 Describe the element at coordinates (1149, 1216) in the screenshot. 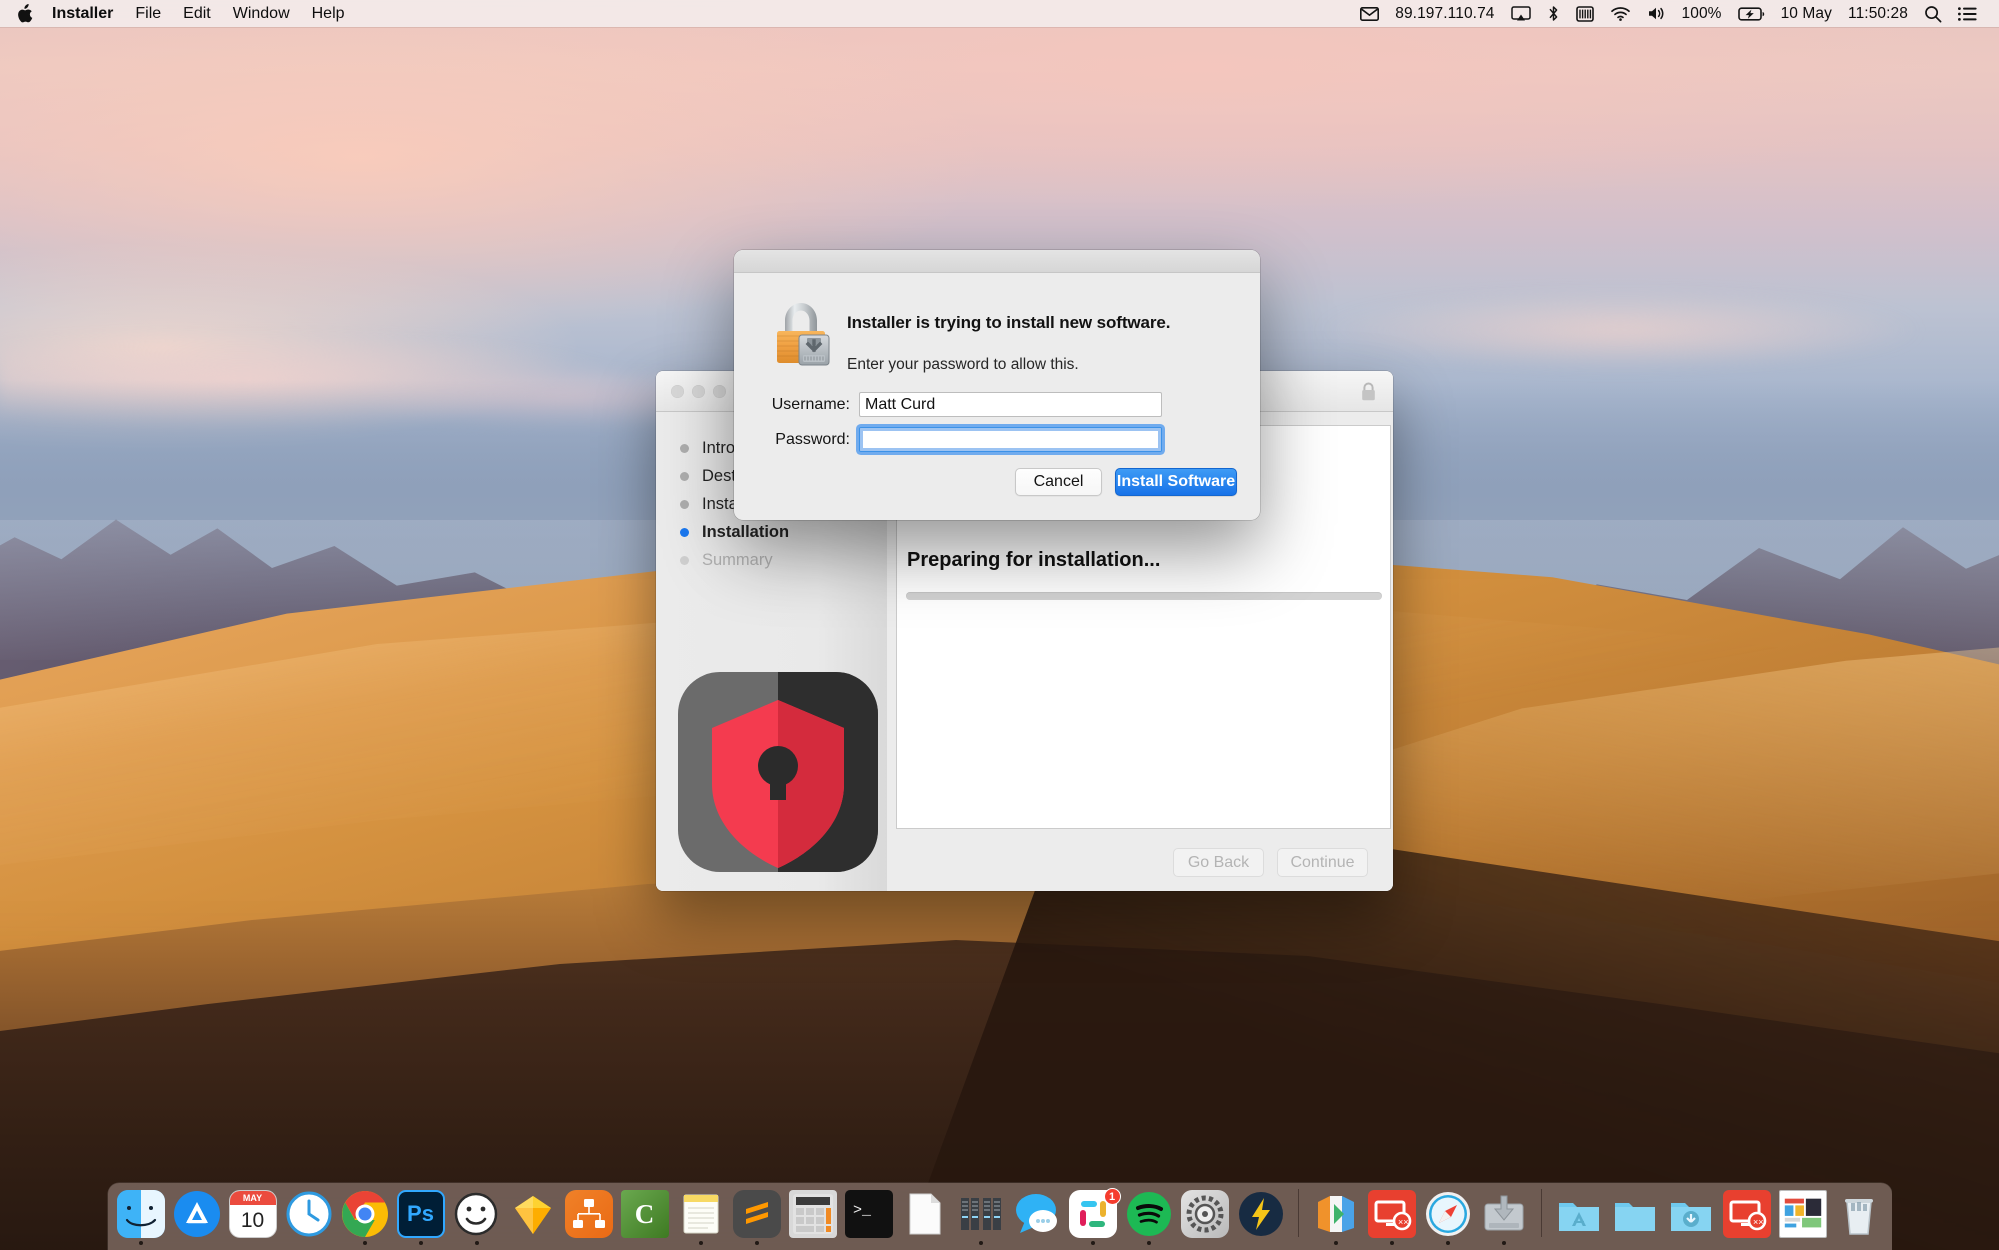

I see `dock-item-spotify` at that location.